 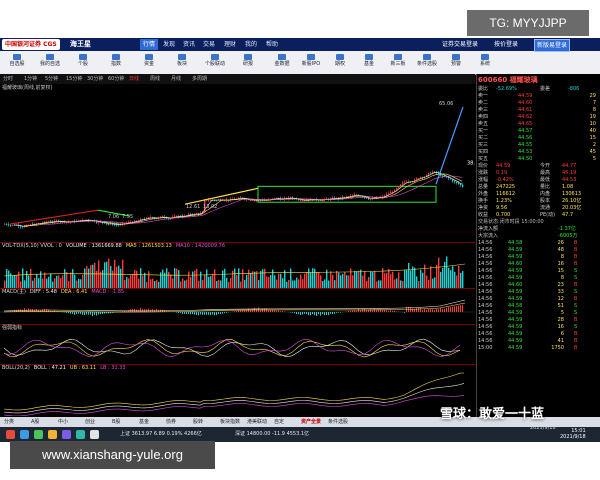 What do you see at coordinates (134, 79) in the screenshot?
I see `period-tab-6: 日线` at bounding box center [134, 79].